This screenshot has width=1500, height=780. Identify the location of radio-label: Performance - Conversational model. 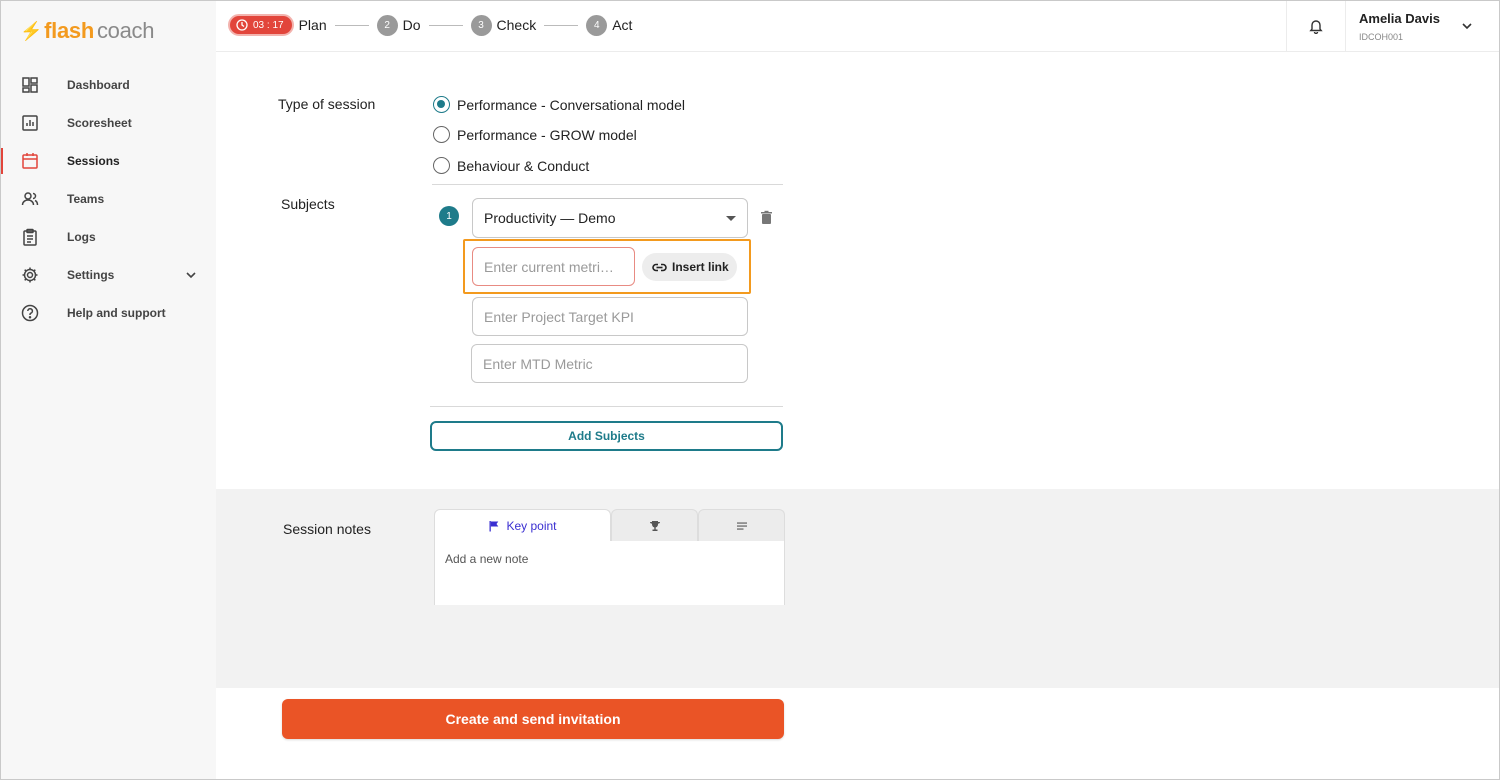
(571, 104).